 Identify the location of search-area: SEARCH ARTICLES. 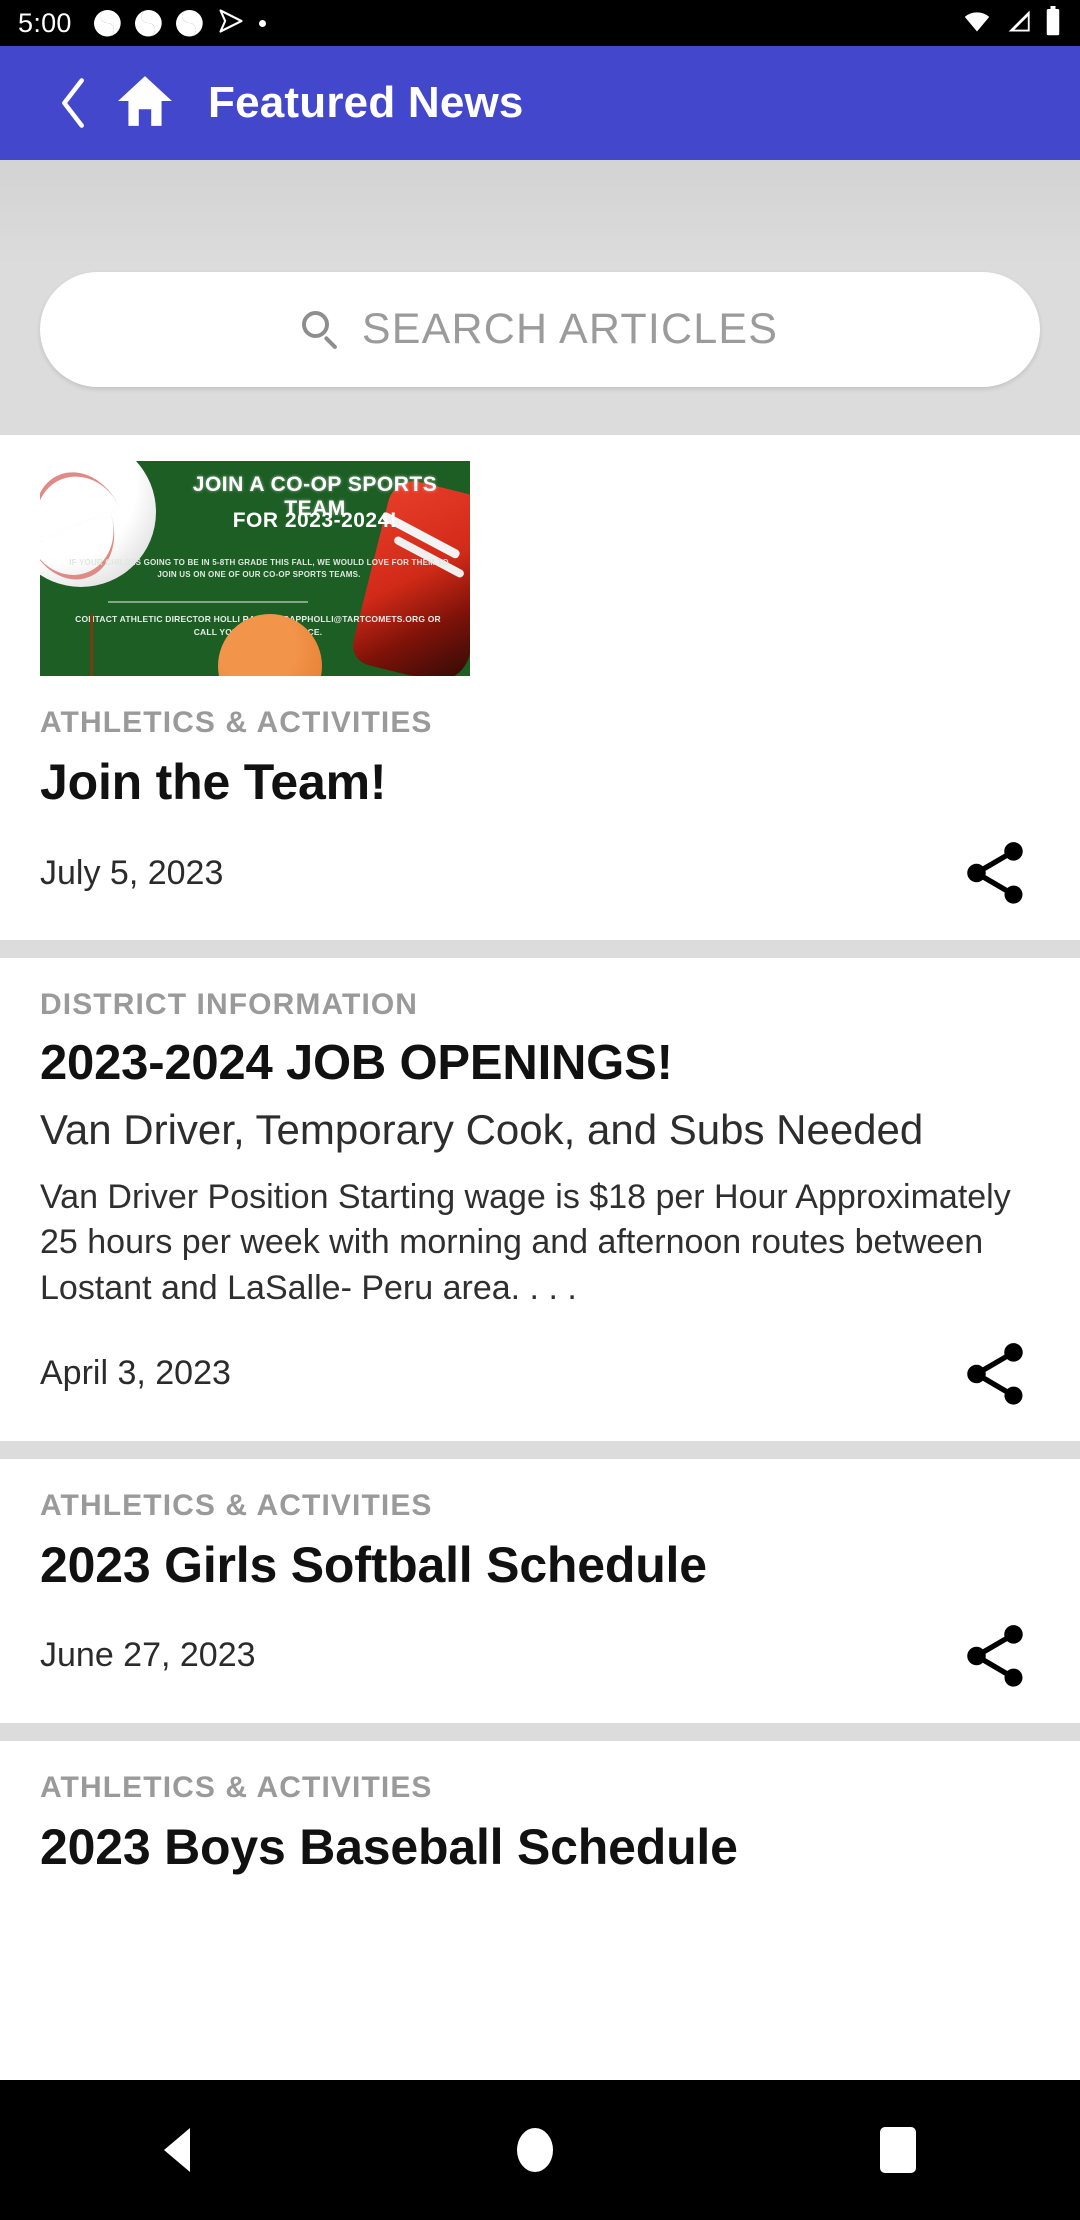
(540, 297).